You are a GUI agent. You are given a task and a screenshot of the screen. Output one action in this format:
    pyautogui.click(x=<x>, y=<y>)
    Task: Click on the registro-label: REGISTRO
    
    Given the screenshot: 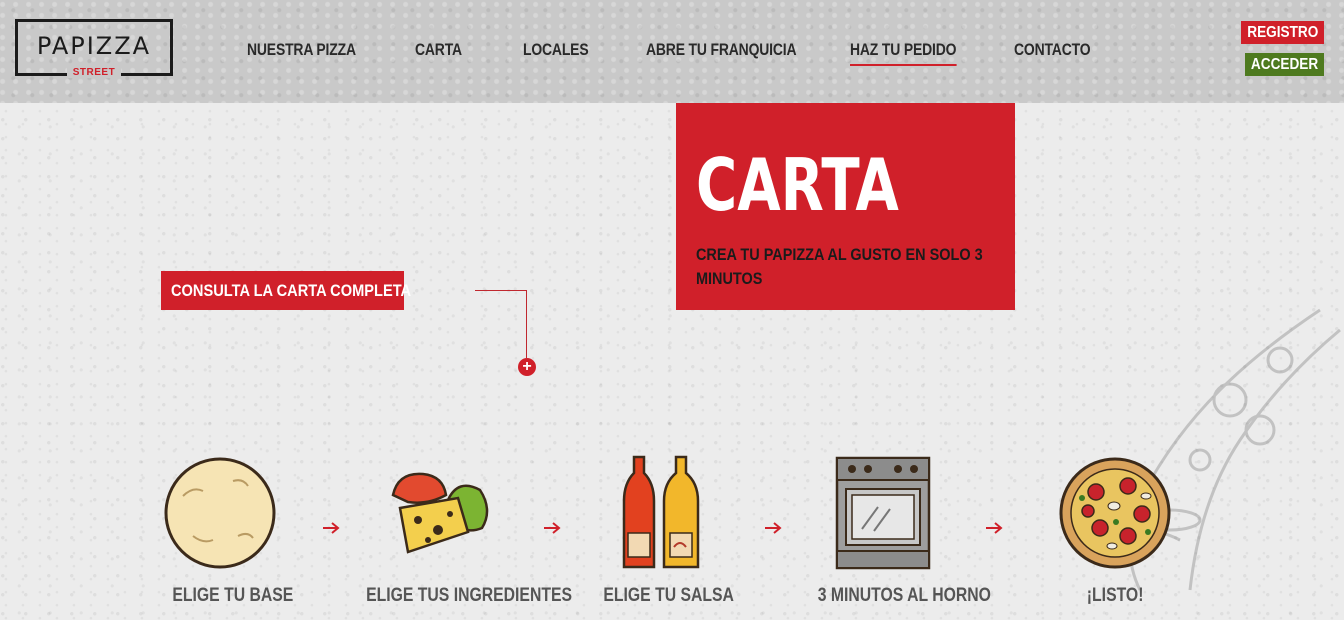 What is the action you would take?
    pyautogui.click(x=1283, y=32)
    